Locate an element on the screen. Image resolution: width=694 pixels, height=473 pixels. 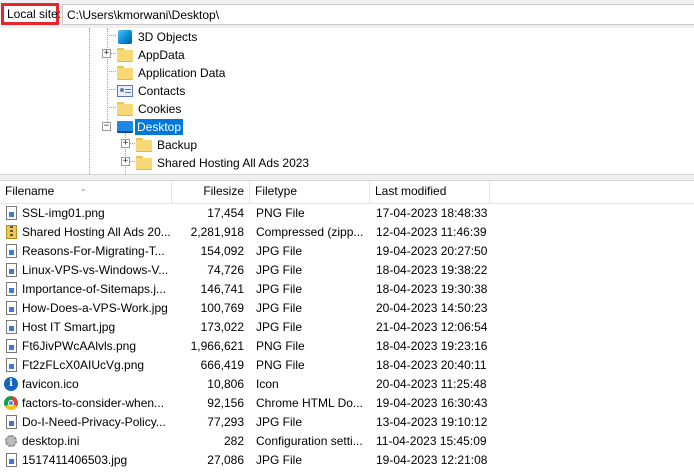
file-name: How-Does-a-VPS-Work.jpg is located at coordinates (95, 308).